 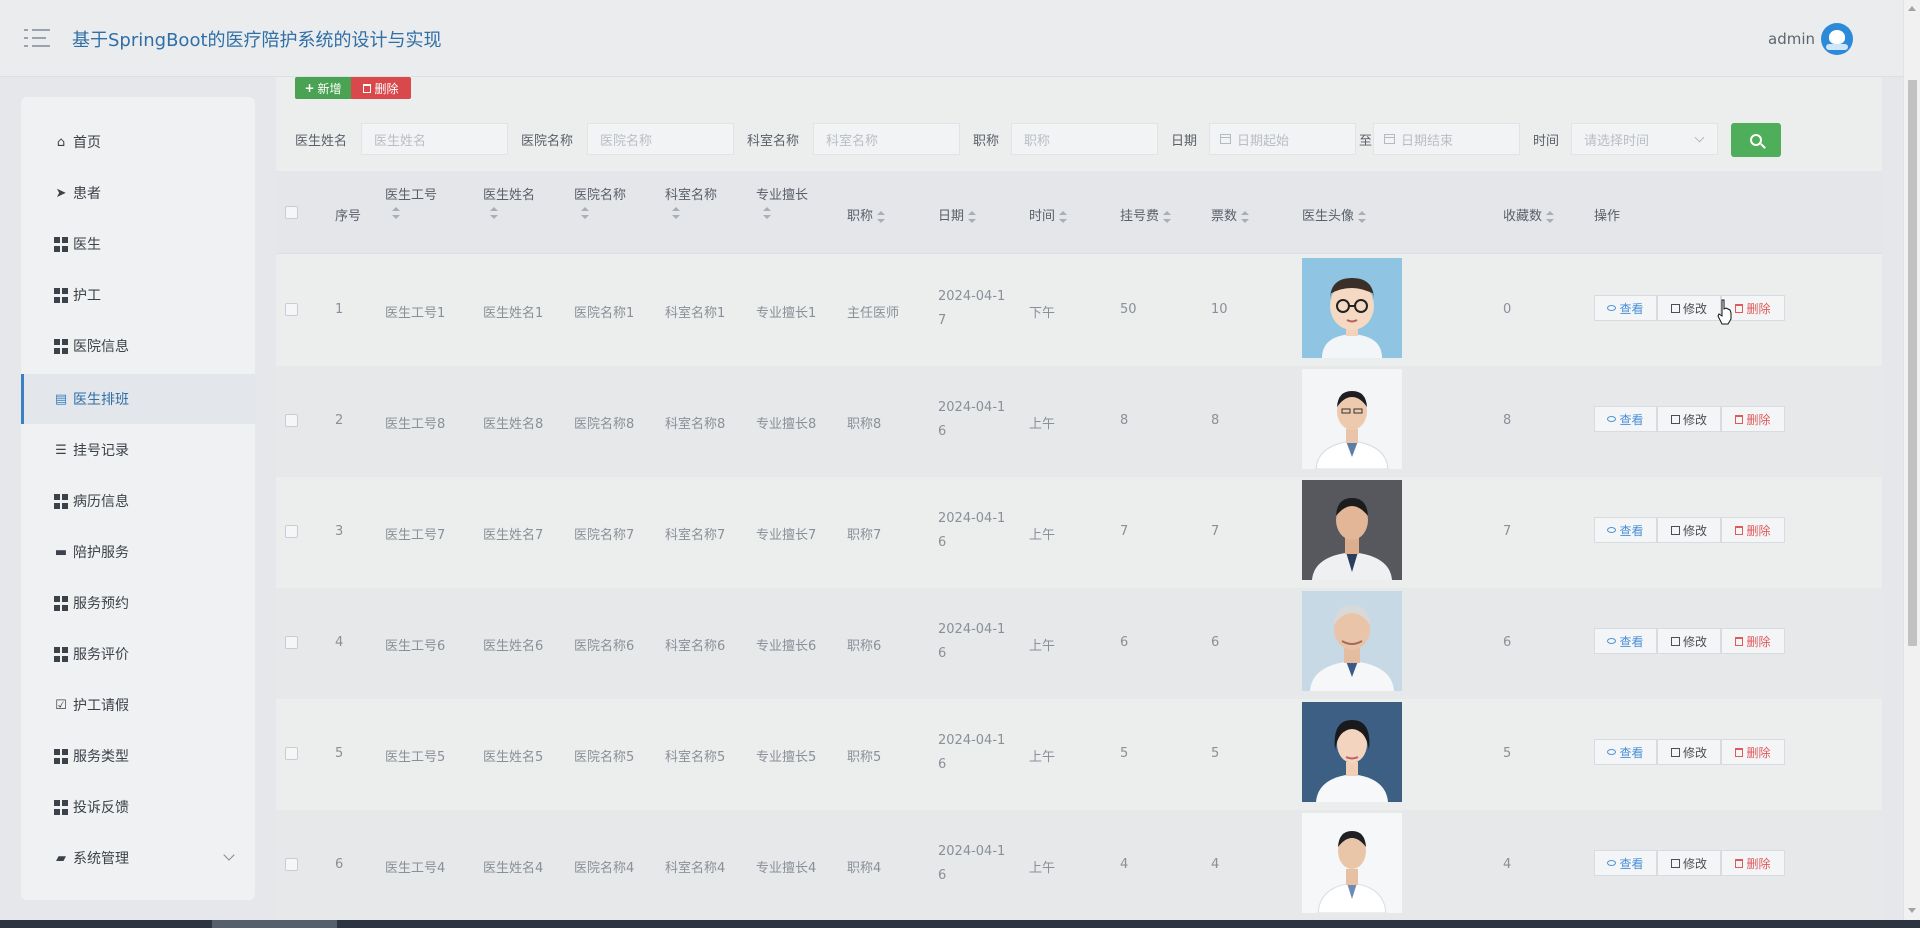 What do you see at coordinates (1912, 363) in the screenshot?
I see `scrollbar-thumb` at bounding box center [1912, 363].